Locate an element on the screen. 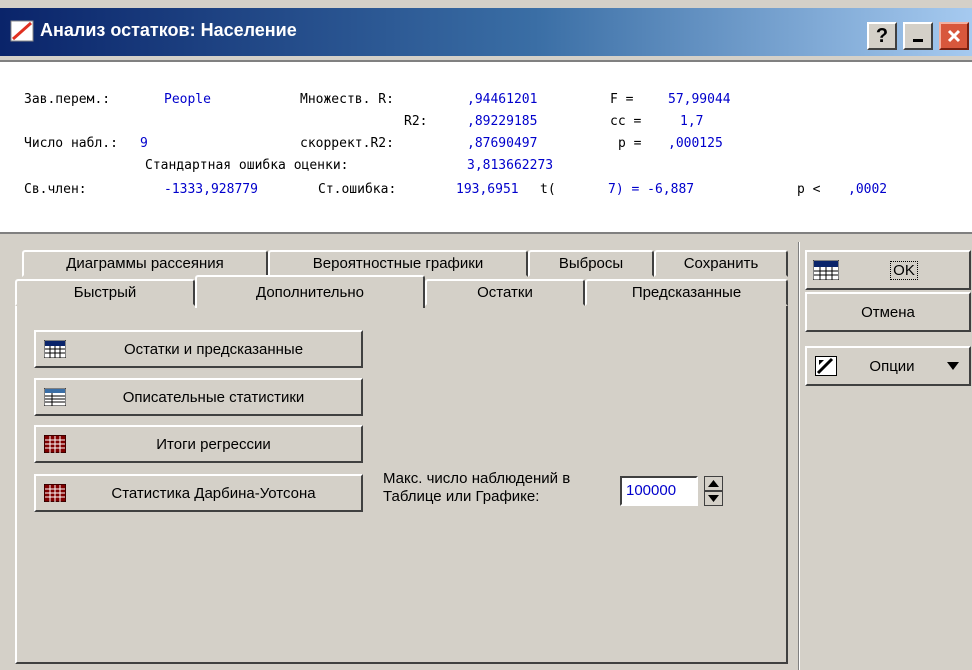 Image resolution: width=972 pixels, height=670 pixels. p-value: ,000125 is located at coordinates (695, 143).